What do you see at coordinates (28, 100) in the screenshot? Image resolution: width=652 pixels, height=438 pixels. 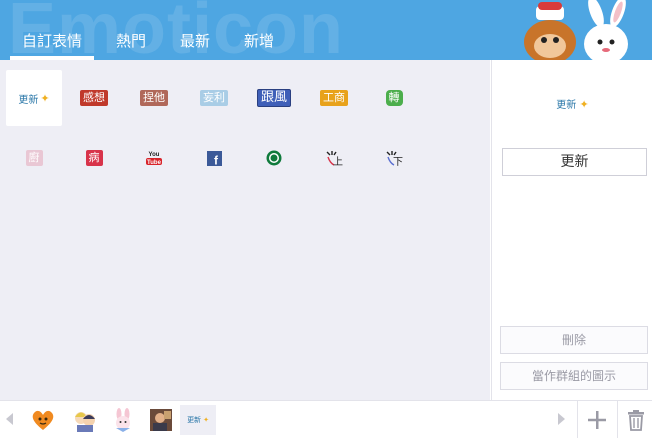 I see `update-sticker-label: 更新` at bounding box center [28, 100].